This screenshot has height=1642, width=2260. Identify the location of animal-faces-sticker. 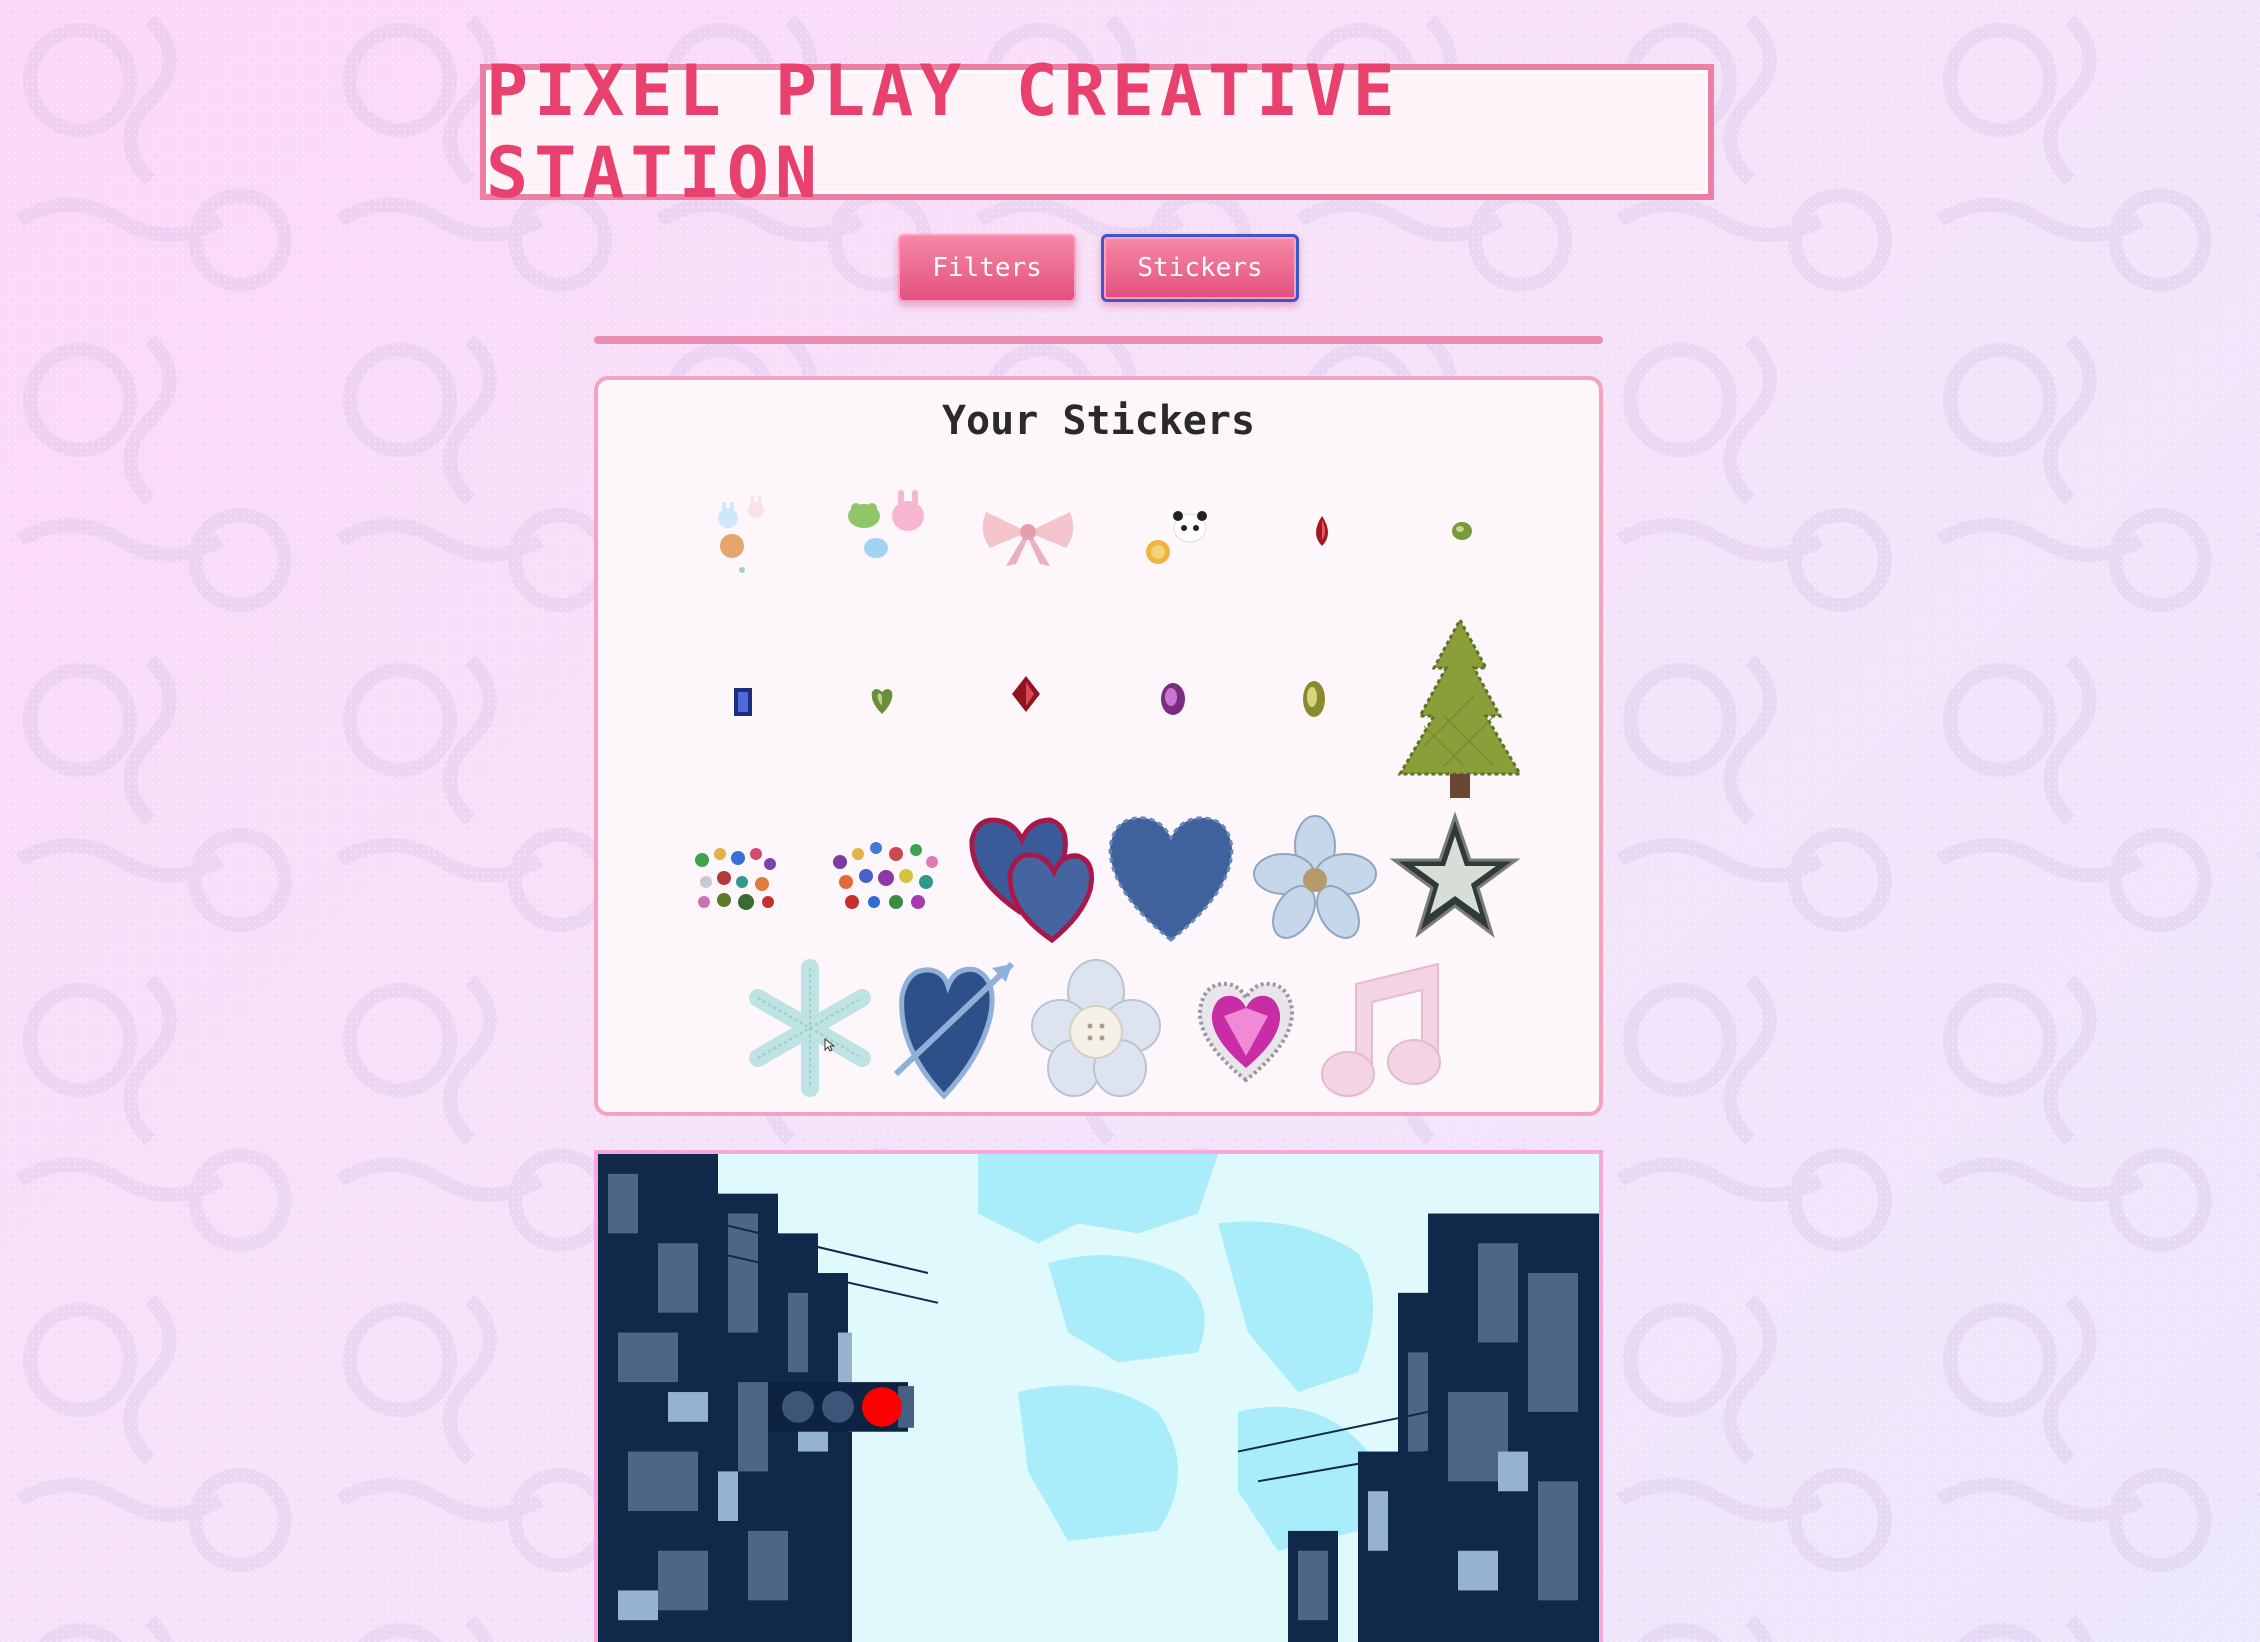
(888, 526).